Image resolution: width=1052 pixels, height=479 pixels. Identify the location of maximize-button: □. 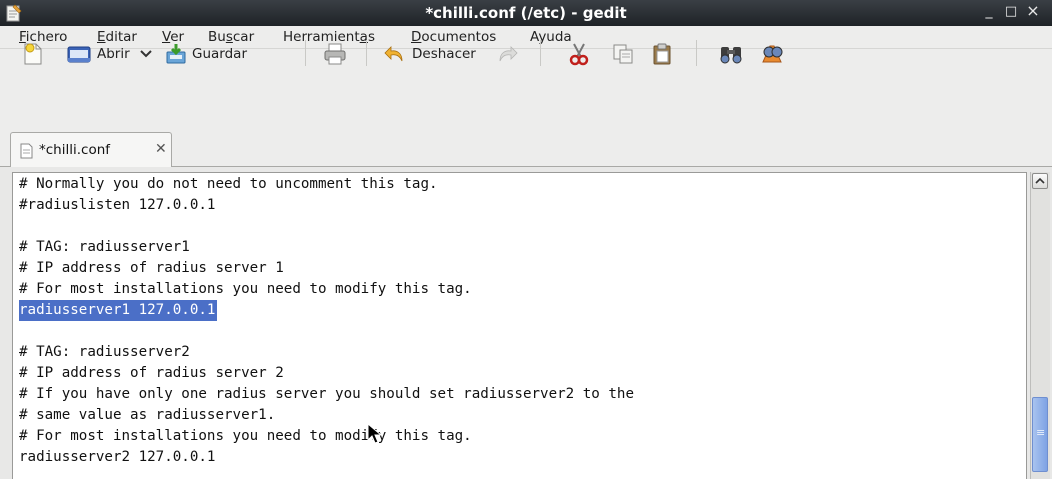
(1011, 11).